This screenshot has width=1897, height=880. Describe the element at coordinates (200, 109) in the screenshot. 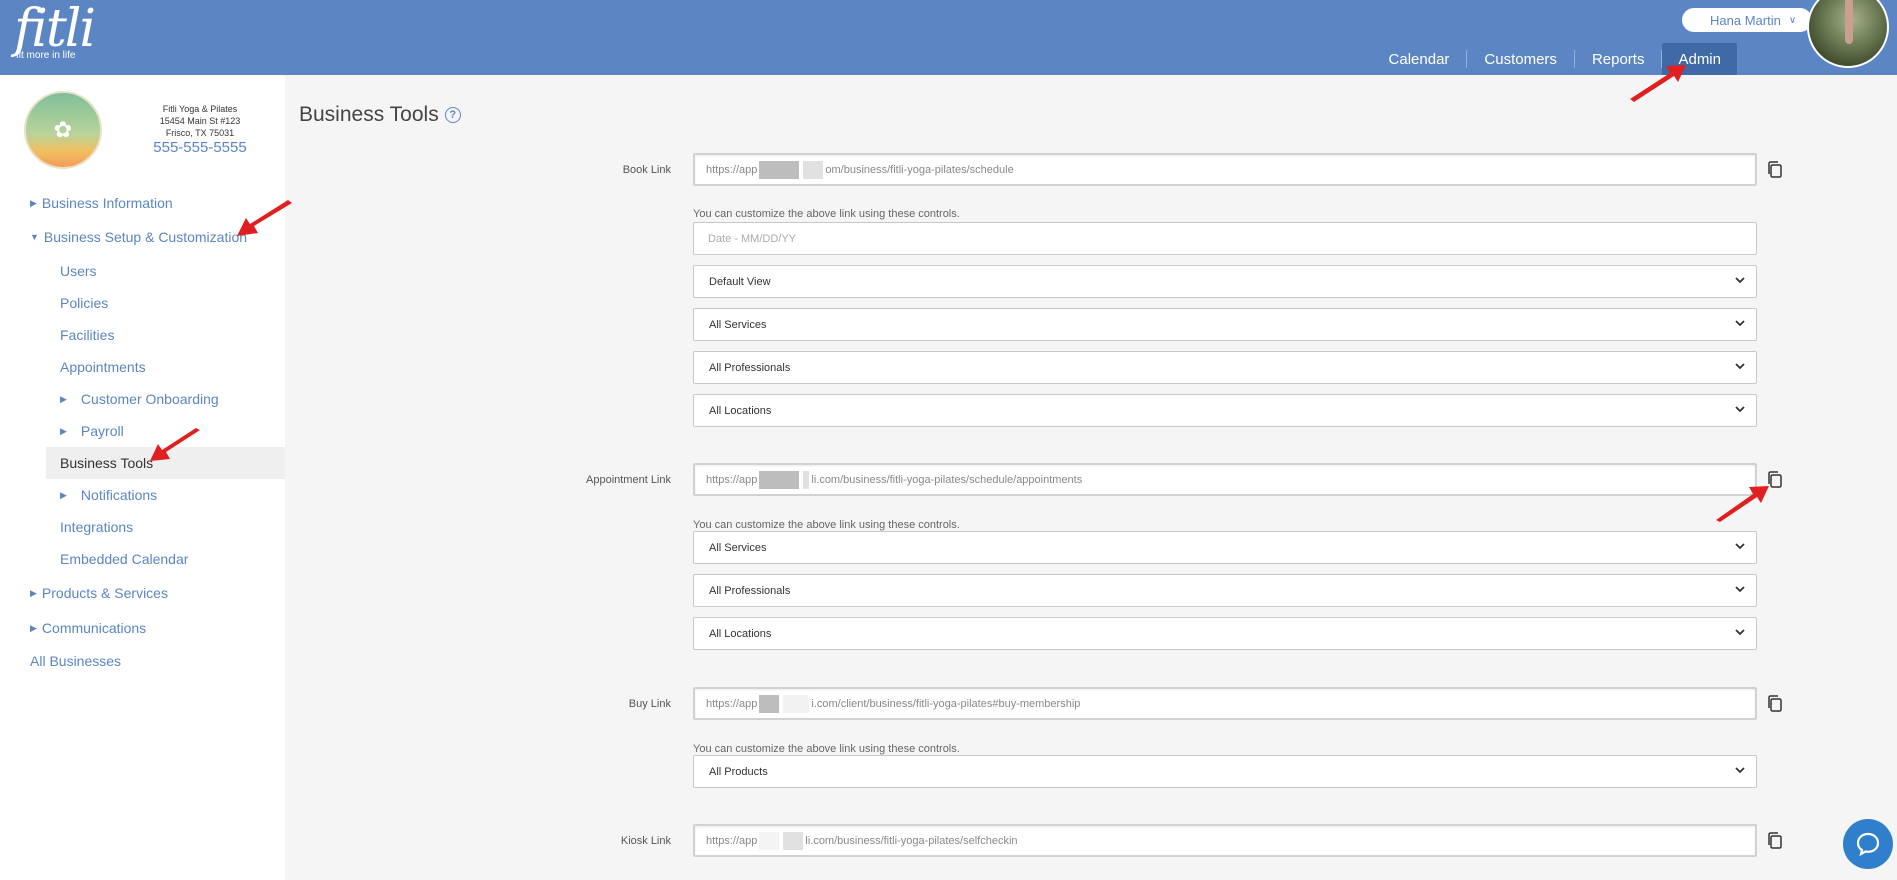

I see `business-name: Fitli Yoga & Pilates` at that location.